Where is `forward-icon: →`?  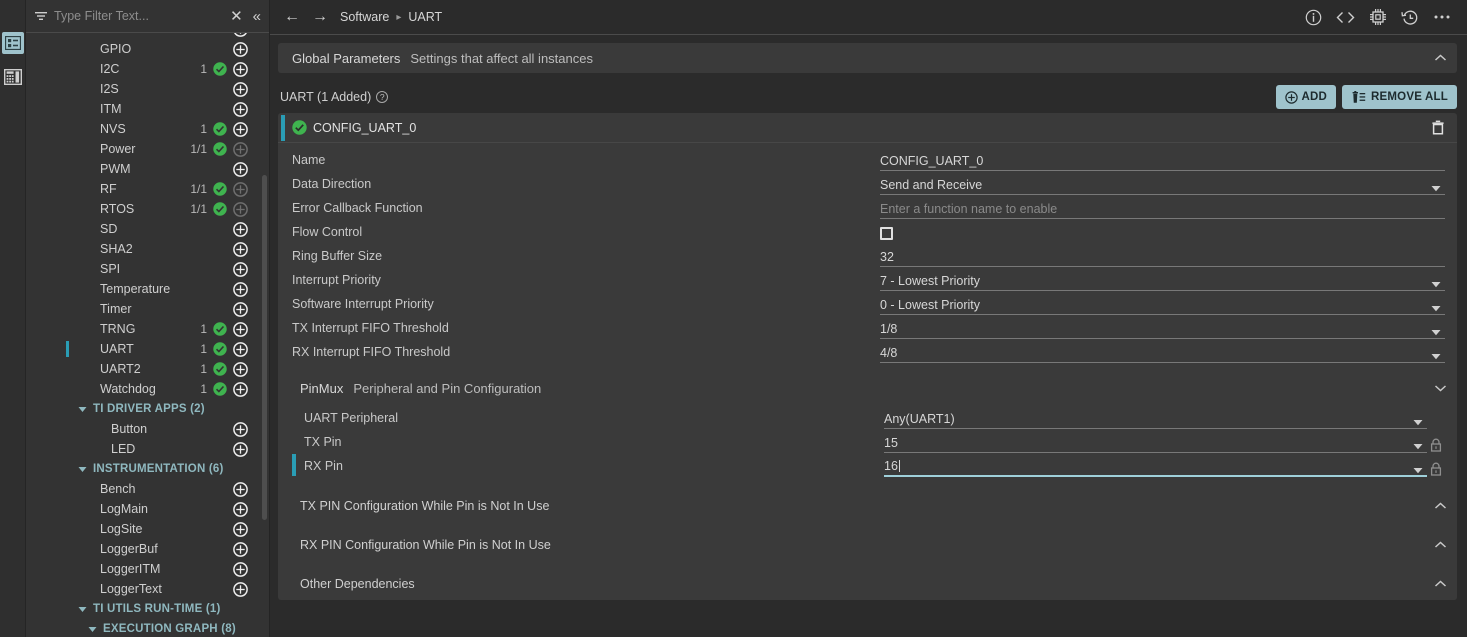 forward-icon: → is located at coordinates (320, 17).